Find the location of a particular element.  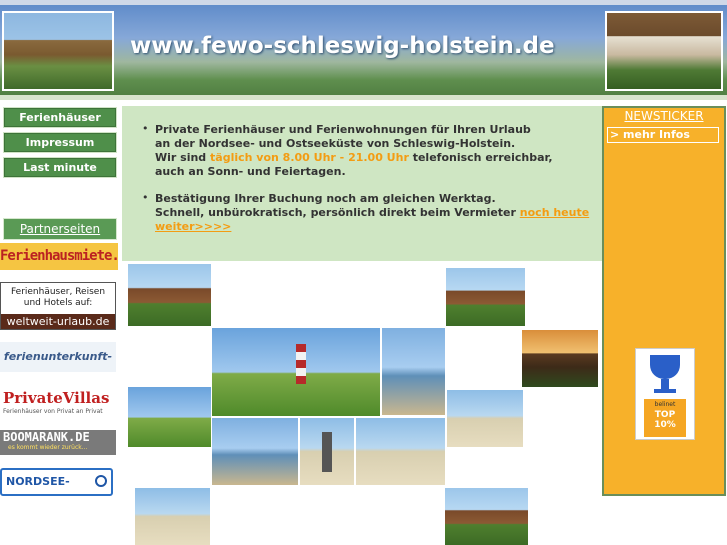

noch-heute-link: noch heute is located at coordinates (554, 212).